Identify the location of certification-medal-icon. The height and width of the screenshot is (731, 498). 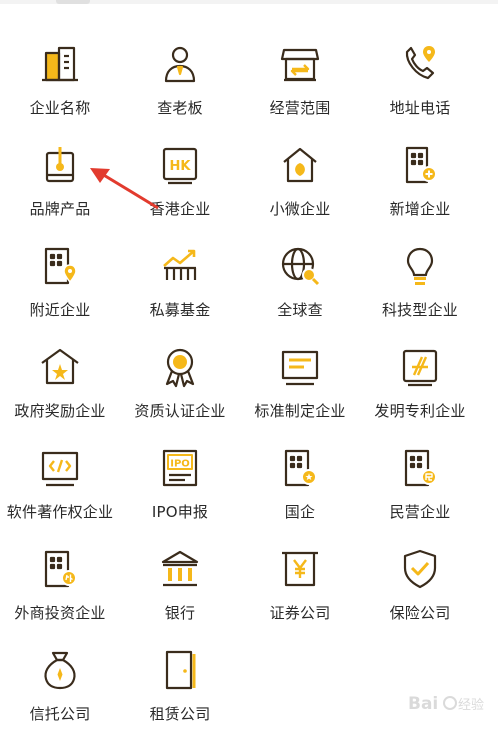
(180, 368).